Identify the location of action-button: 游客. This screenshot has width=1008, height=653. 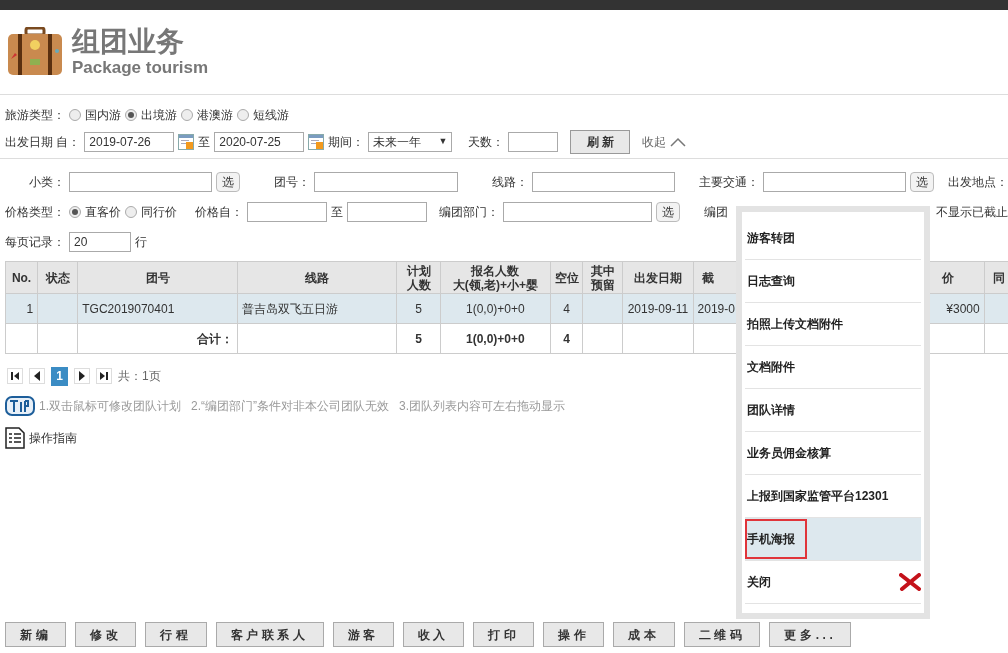
(363, 634).